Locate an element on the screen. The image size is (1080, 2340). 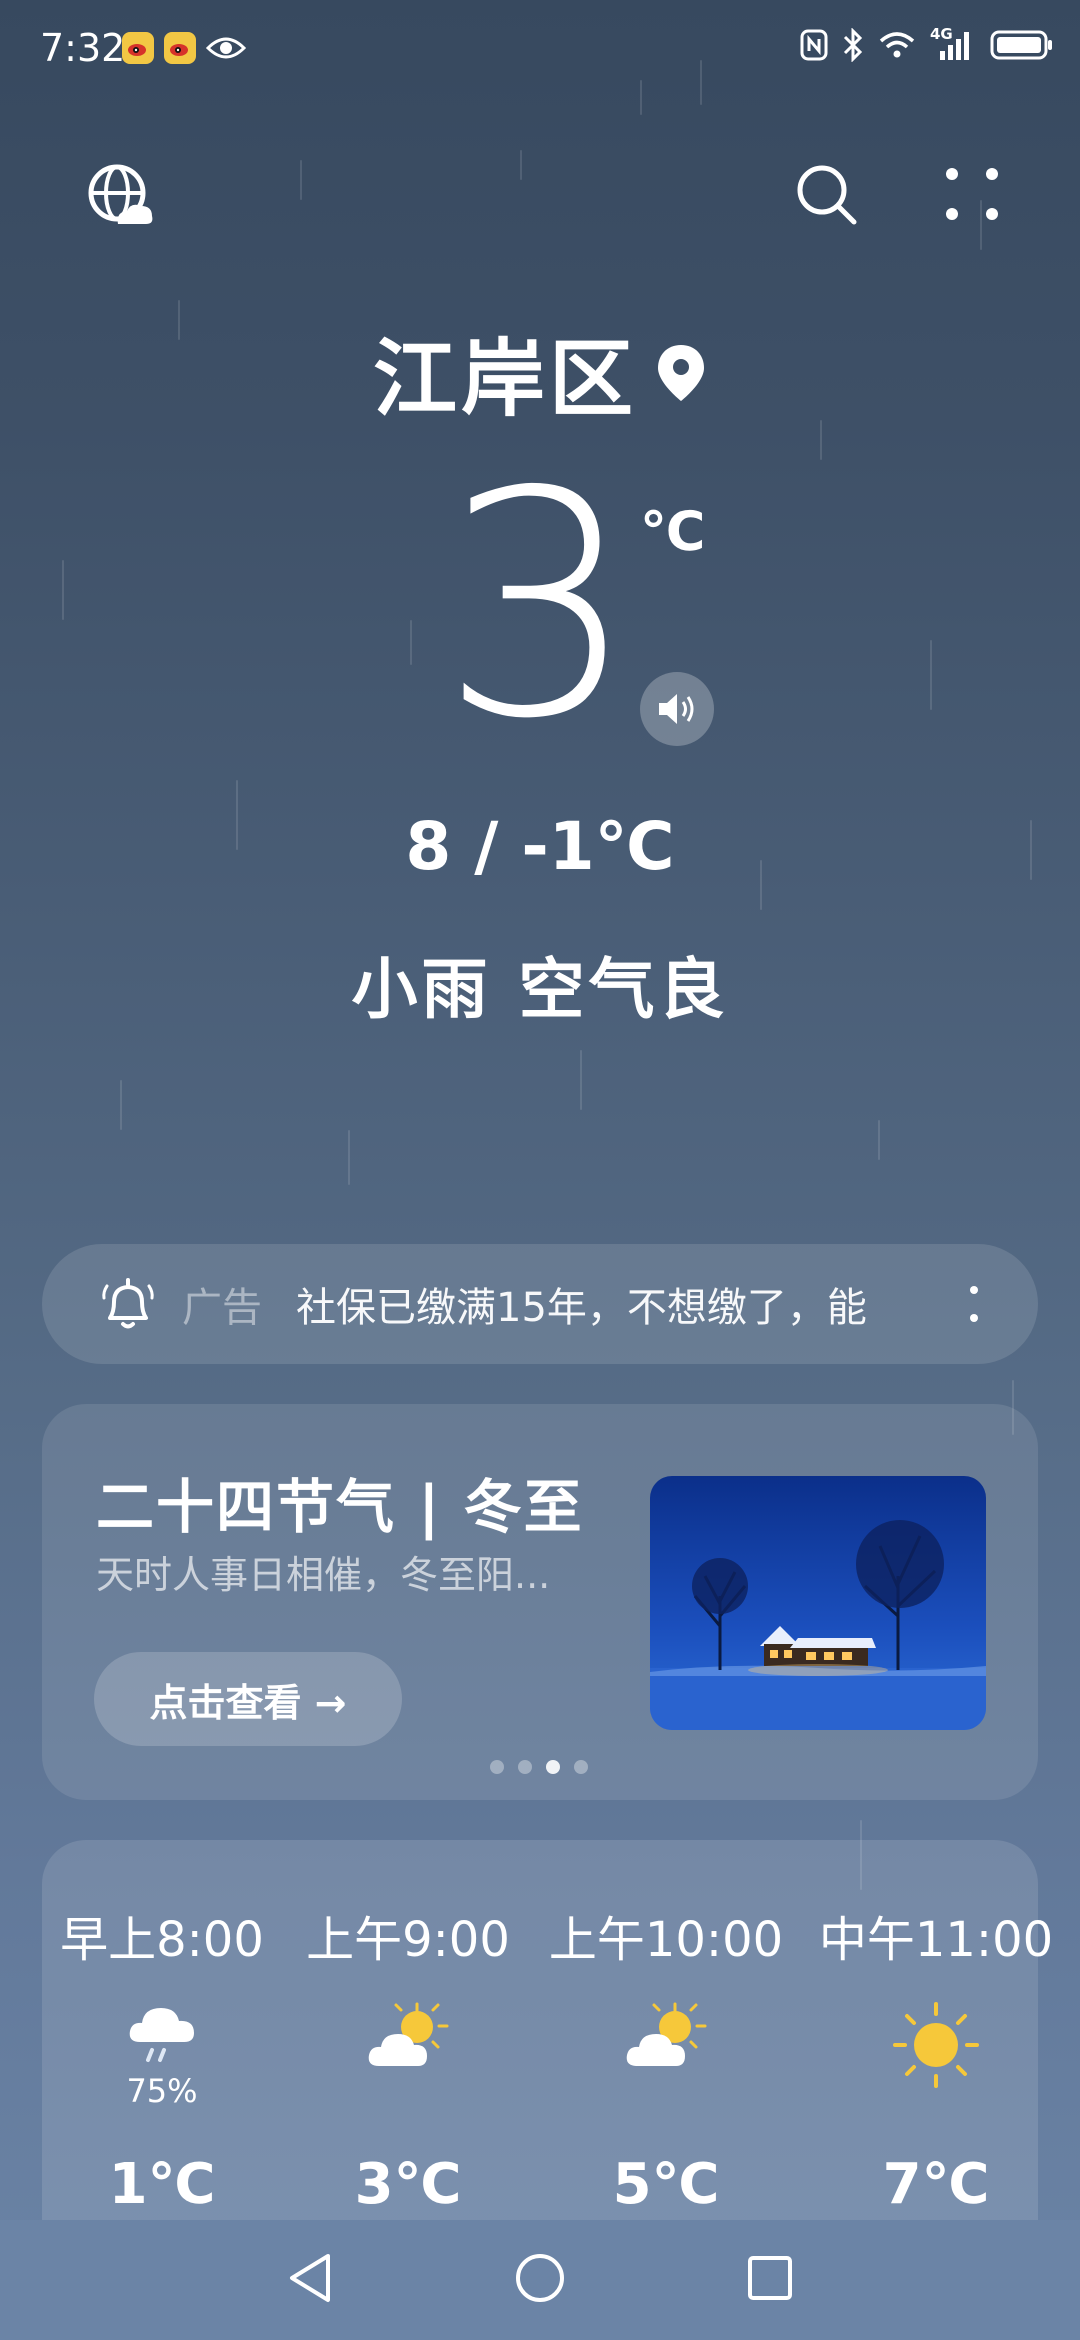
ad-text: 社保已缴满15年，不想缴了，能 is located at coordinates (581, 1308).